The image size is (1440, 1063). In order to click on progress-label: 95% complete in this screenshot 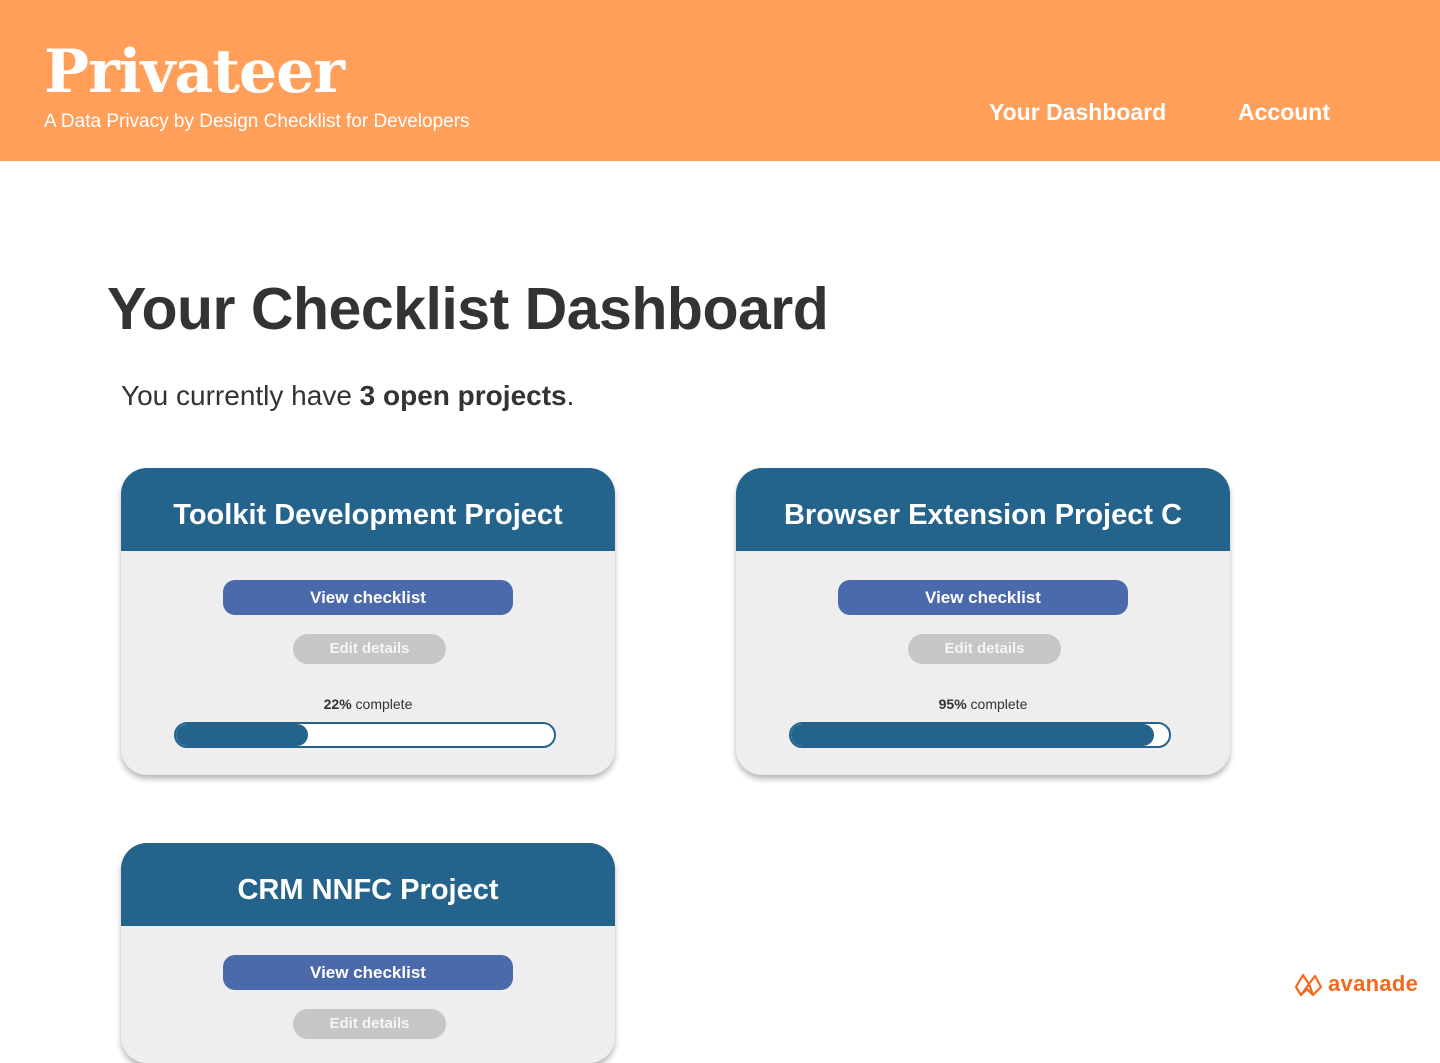, I will do `click(983, 704)`.